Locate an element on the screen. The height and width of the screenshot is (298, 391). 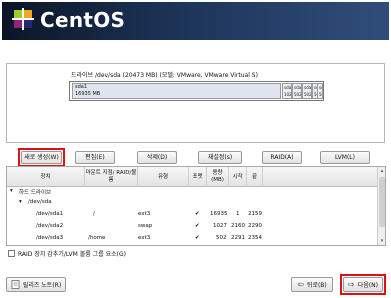
column-header-mount: 마운트 지점/ RAID/볼륨 is located at coordinates (111, 177).